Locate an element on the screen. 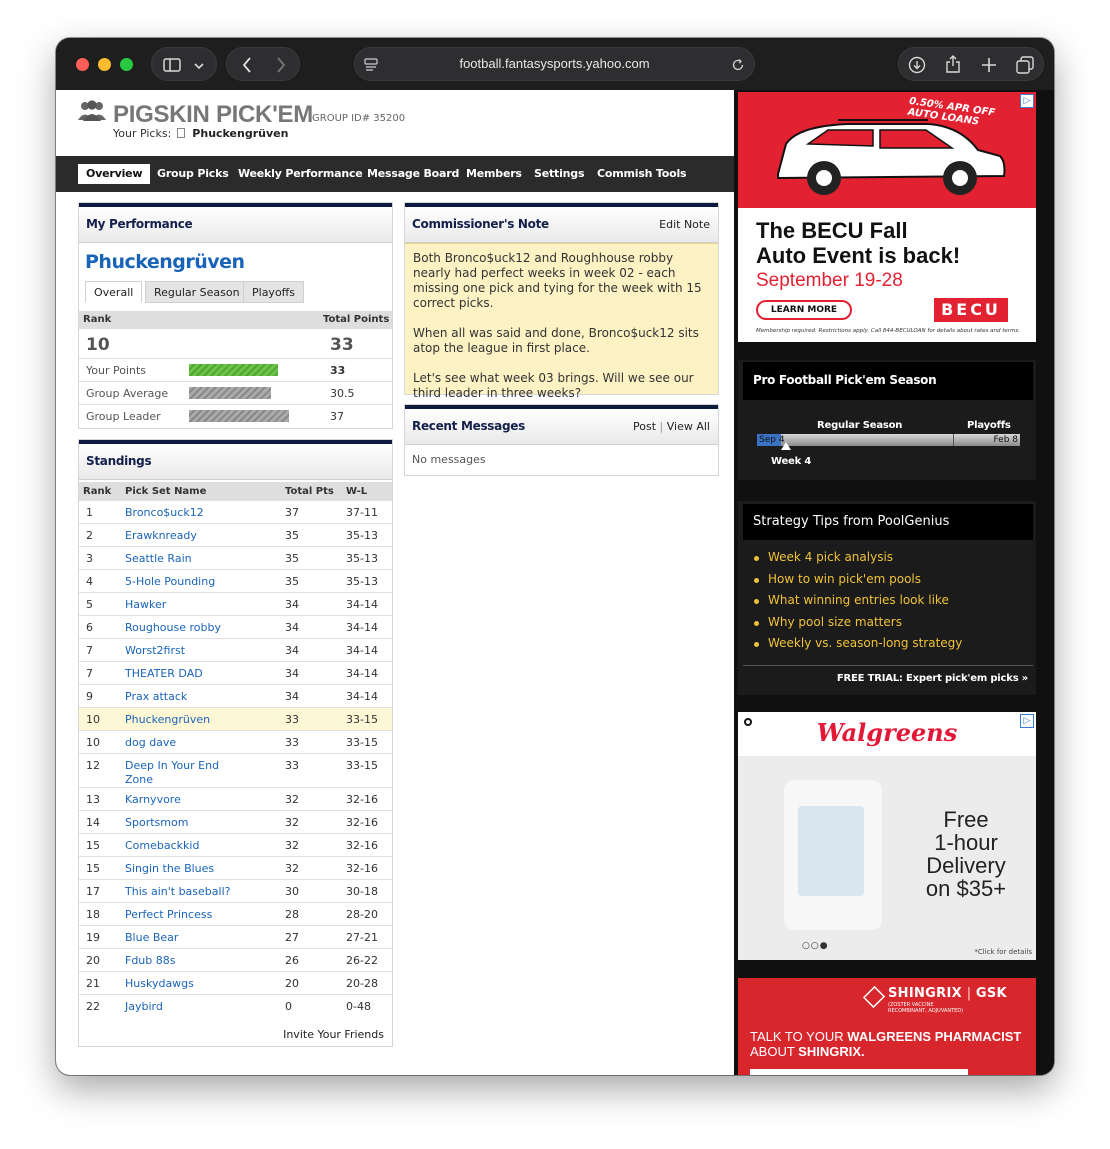 This screenshot has width=1110, height=1149. table-row: 10 dog dave 33 33-15 is located at coordinates (235, 741).